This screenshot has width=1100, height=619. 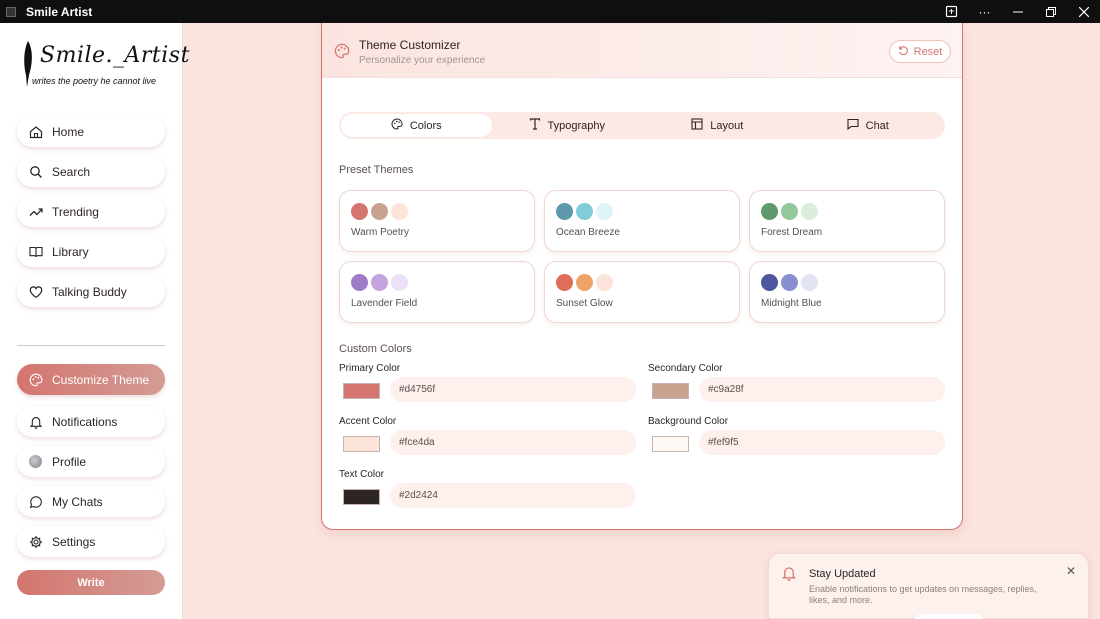 What do you see at coordinates (91, 461) in the screenshot?
I see `sidebar-item-profile: Profile` at bounding box center [91, 461].